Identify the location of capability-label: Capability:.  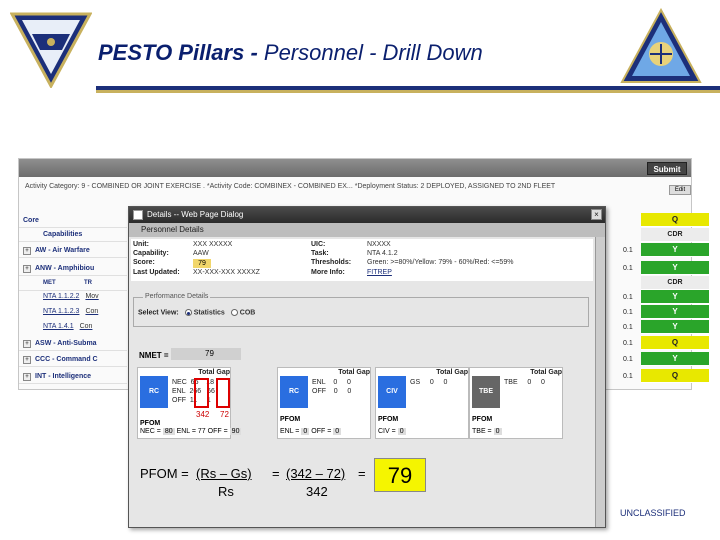
(151, 253).